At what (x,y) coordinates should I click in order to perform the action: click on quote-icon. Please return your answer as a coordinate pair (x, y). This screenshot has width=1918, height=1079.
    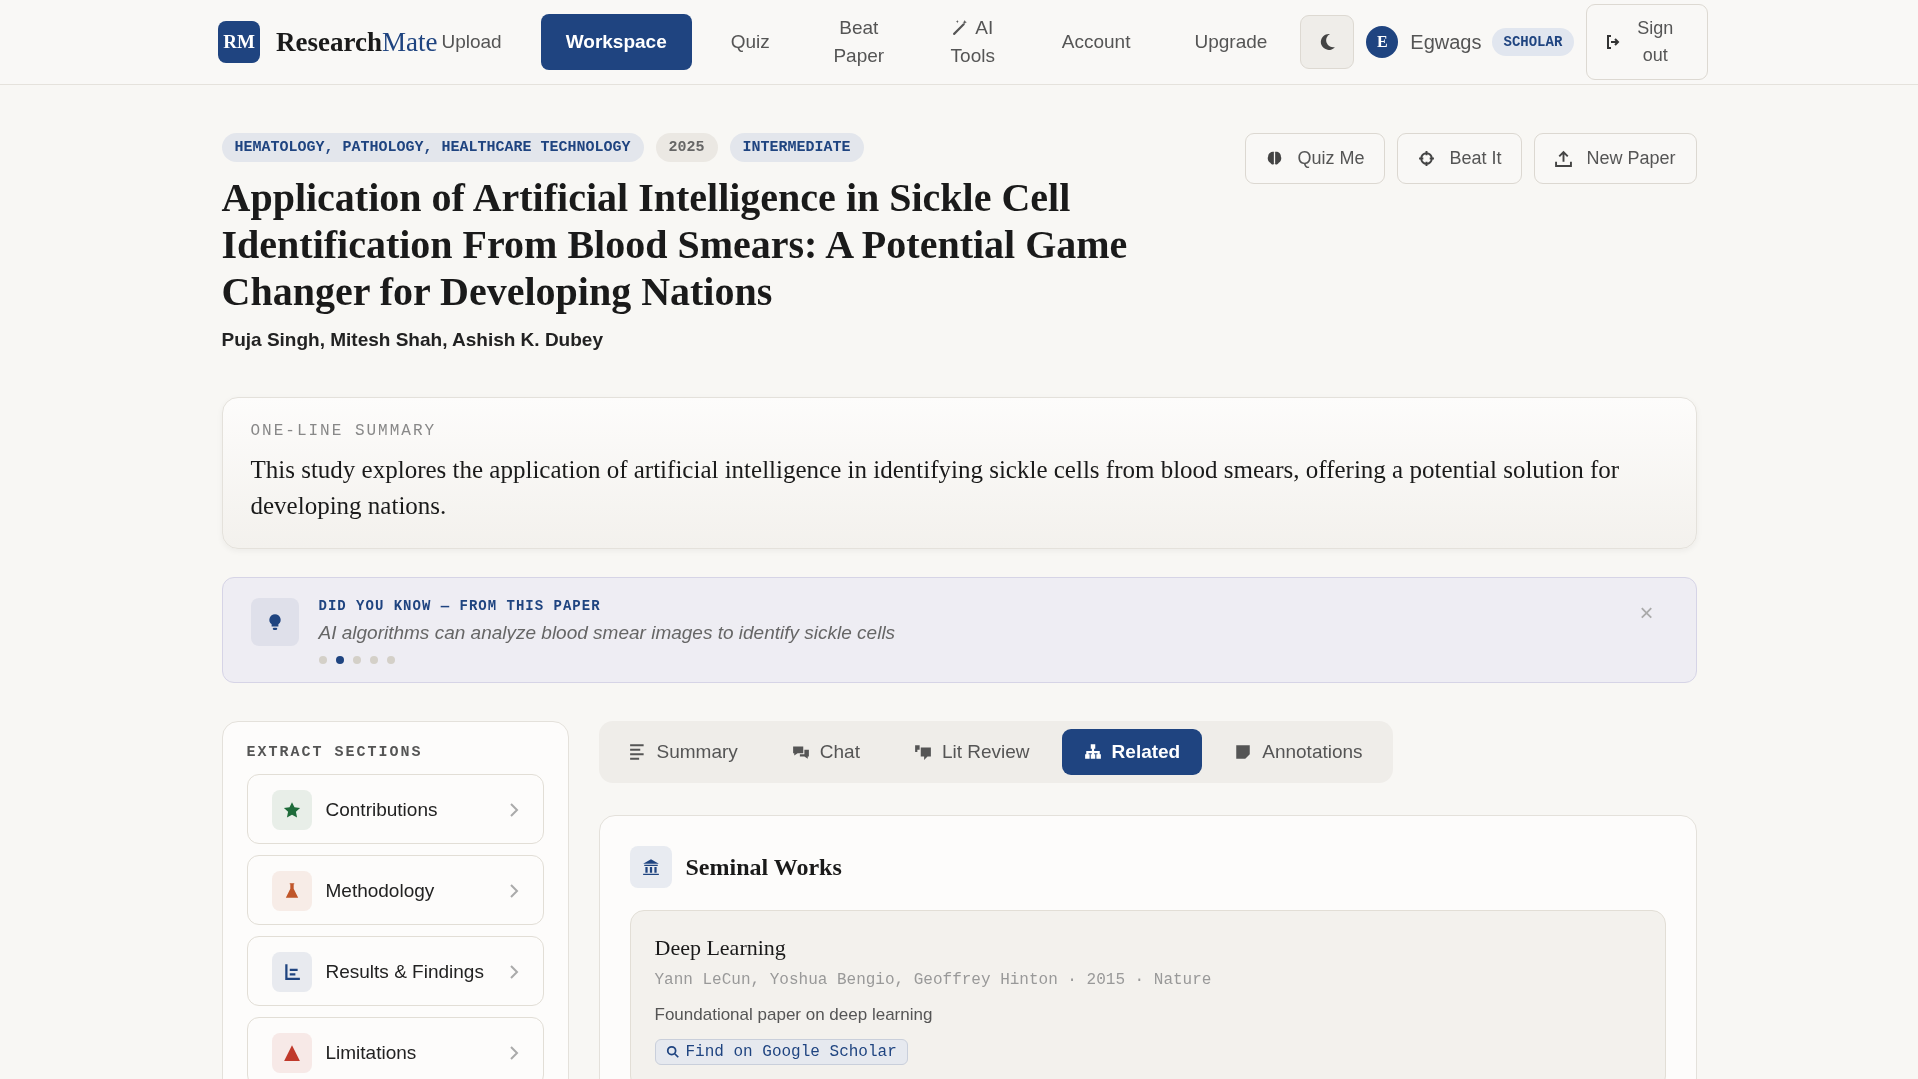
    Looking at the image, I should click on (922, 752).